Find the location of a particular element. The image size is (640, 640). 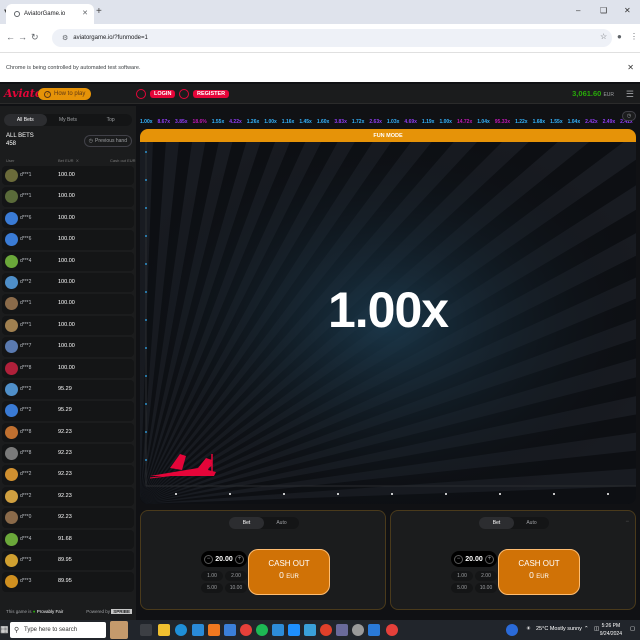

history-multiplier: 3.85x is located at coordinates (181, 119).